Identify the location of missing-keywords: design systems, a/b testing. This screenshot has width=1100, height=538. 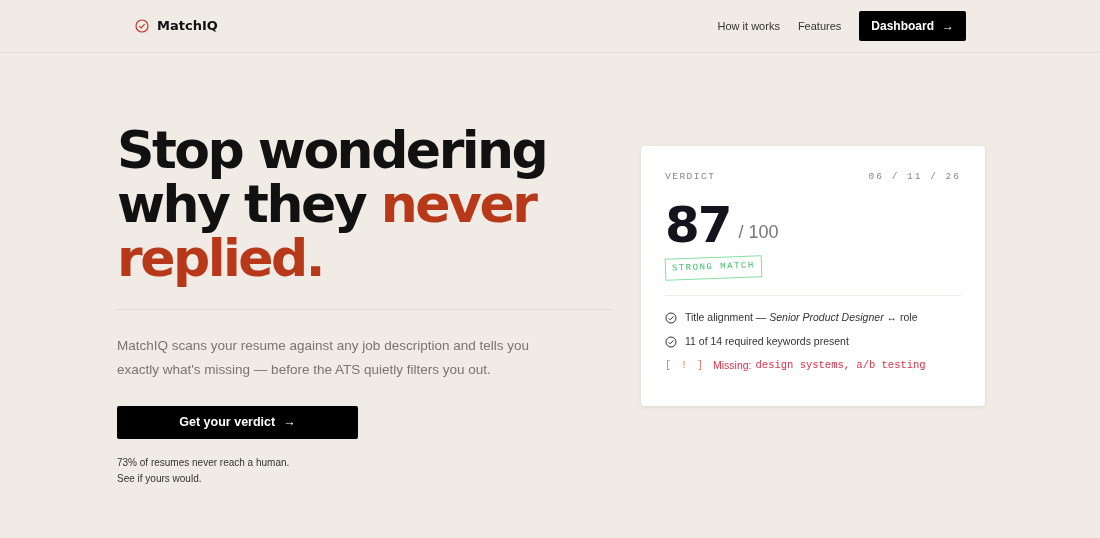
(840, 365).